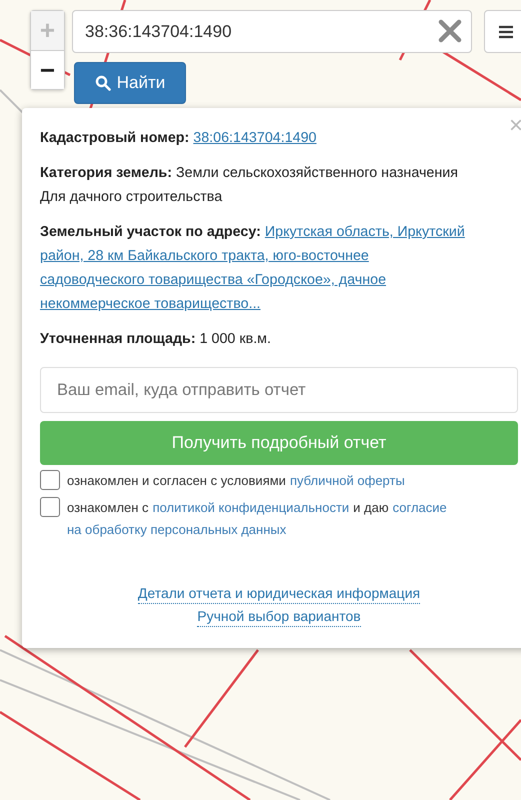 The width and height of the screenshot is (521, 800). I want to click on field-value: 1 000 кв.м., so click(235, 339).